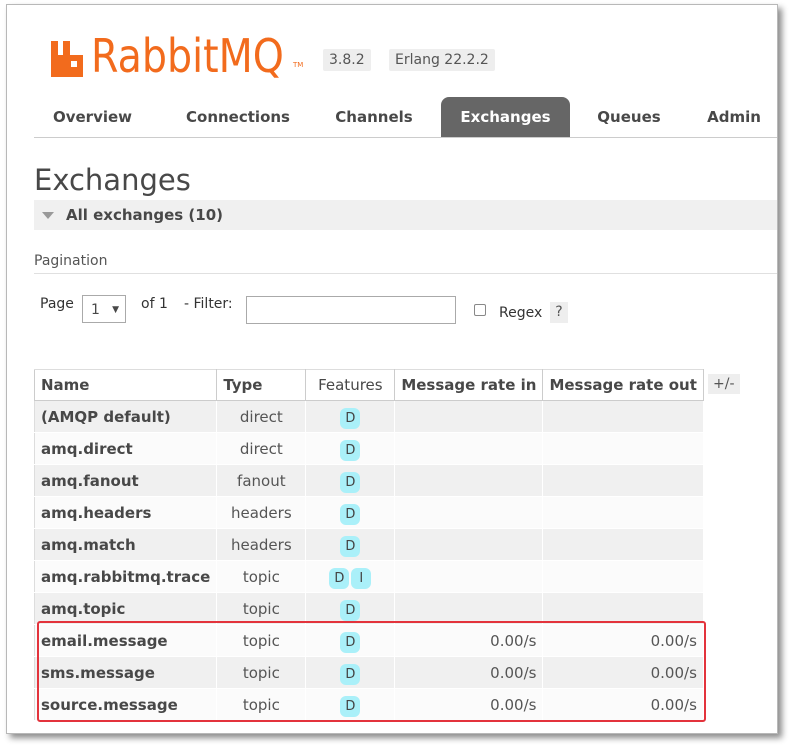 Image resolution: width=789 pixels, height=745 pixels. Describe the element at coordinates (125, 576) in the screenshot. I see `exchange-name-link: amq.rabbitmq.trace` at that location.